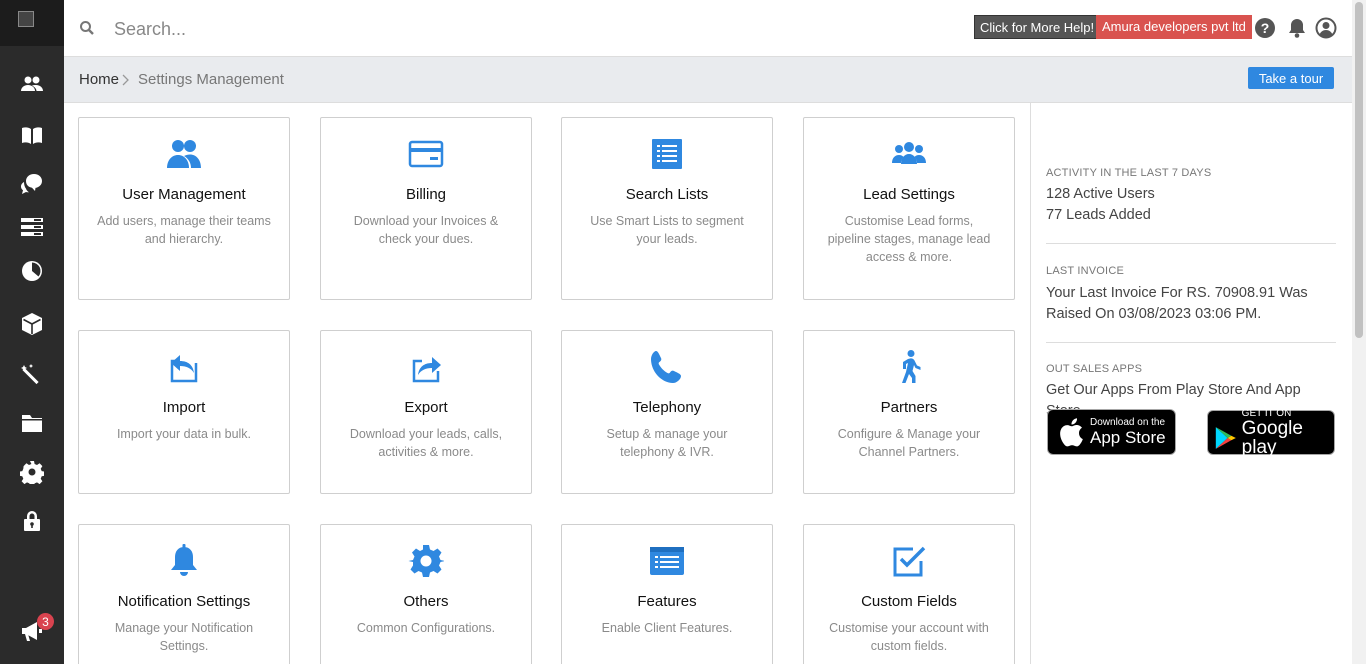 Image resolution: width=1366 pixels, height=664 pixels. Describe the element at coordinates (667, 194) in the screenshot. I see `card-title: Search Lists` at that location.